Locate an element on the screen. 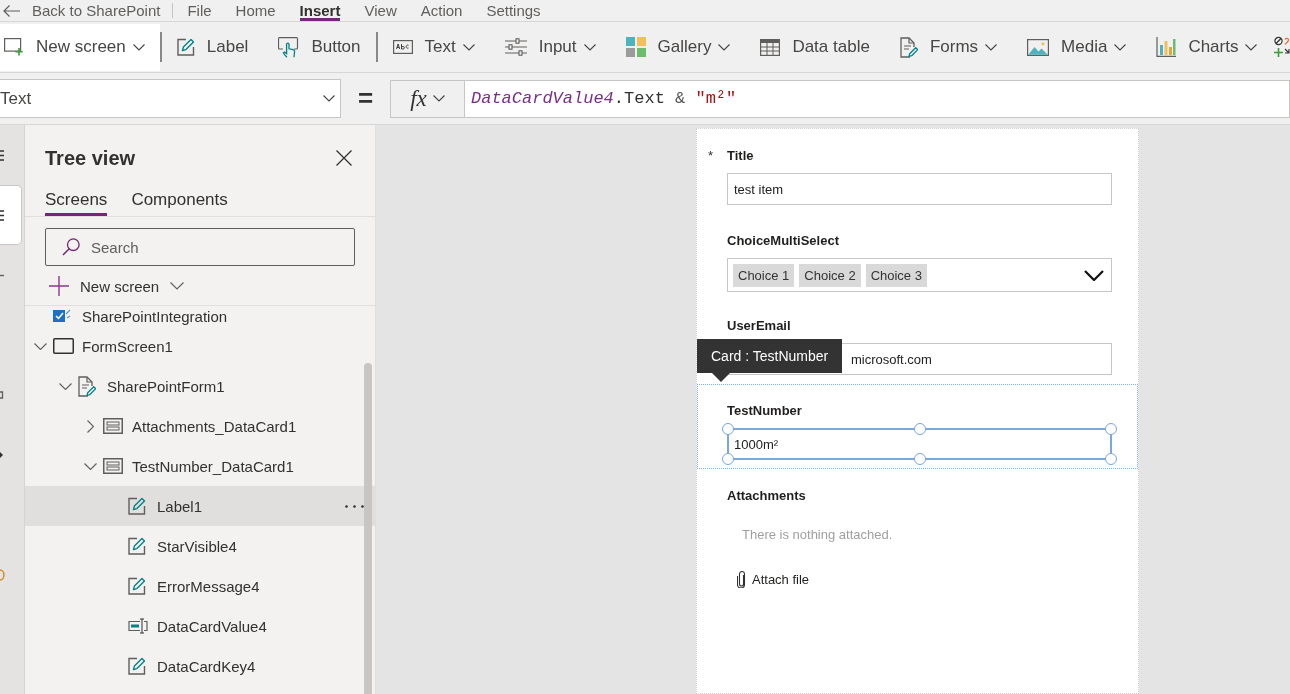  toolbar-button: Gallery is located at coordinates (678, 47).